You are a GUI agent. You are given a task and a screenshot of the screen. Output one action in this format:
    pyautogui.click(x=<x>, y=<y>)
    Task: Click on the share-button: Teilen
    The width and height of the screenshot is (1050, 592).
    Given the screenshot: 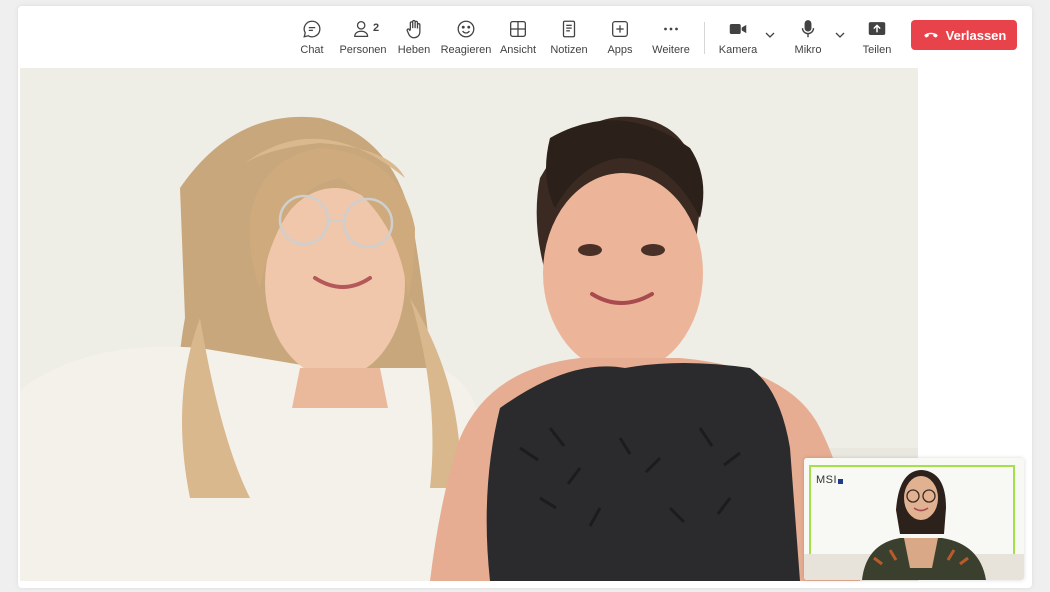 What is the action you would take?
    pyautogui.click(x=877, y=40)
    